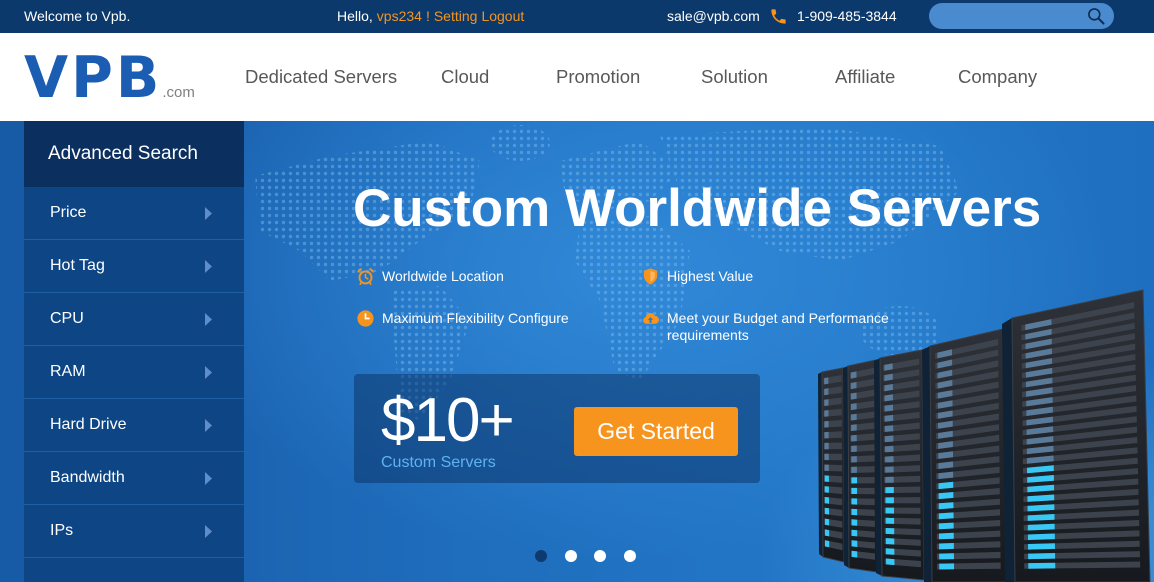  What do you see at coordinates (87, 477) in the screenshot?
I see `sidebar-item-label: Bandwidth` at bounding box center [87, 477].